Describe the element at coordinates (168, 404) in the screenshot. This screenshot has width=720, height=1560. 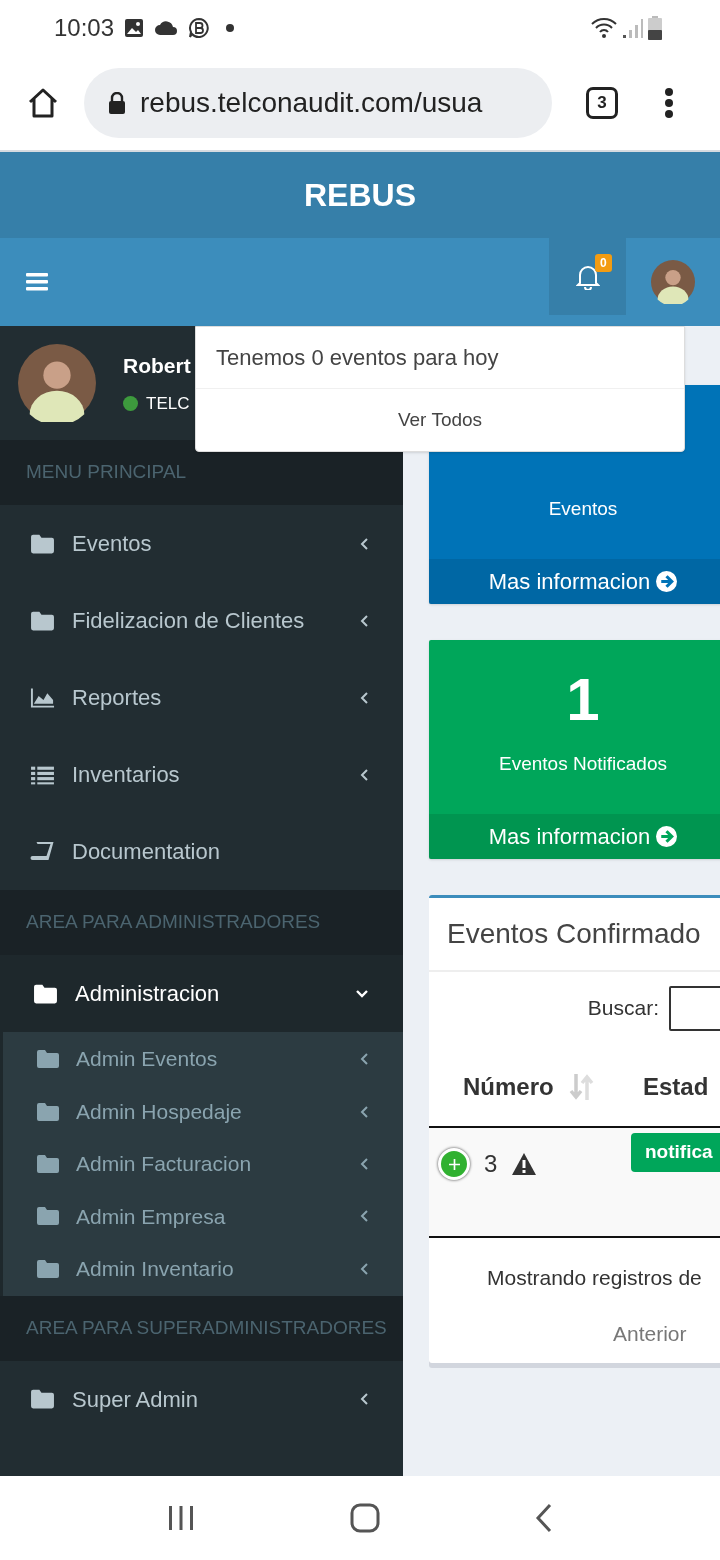
I see `user-status: TELC` at that location.